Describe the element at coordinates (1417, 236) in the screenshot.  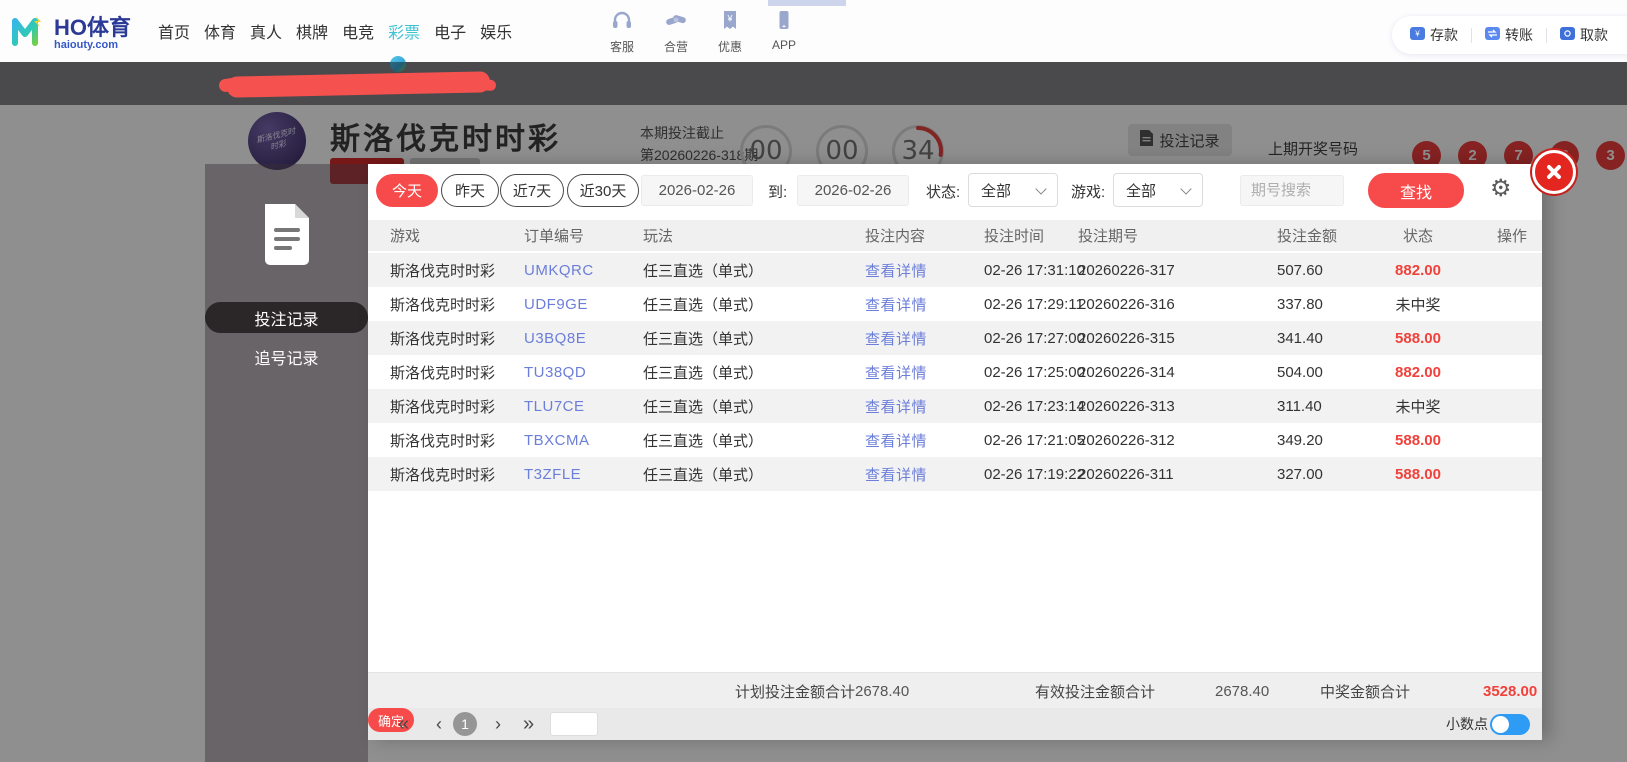
I see `column-header: 状态` at that location.